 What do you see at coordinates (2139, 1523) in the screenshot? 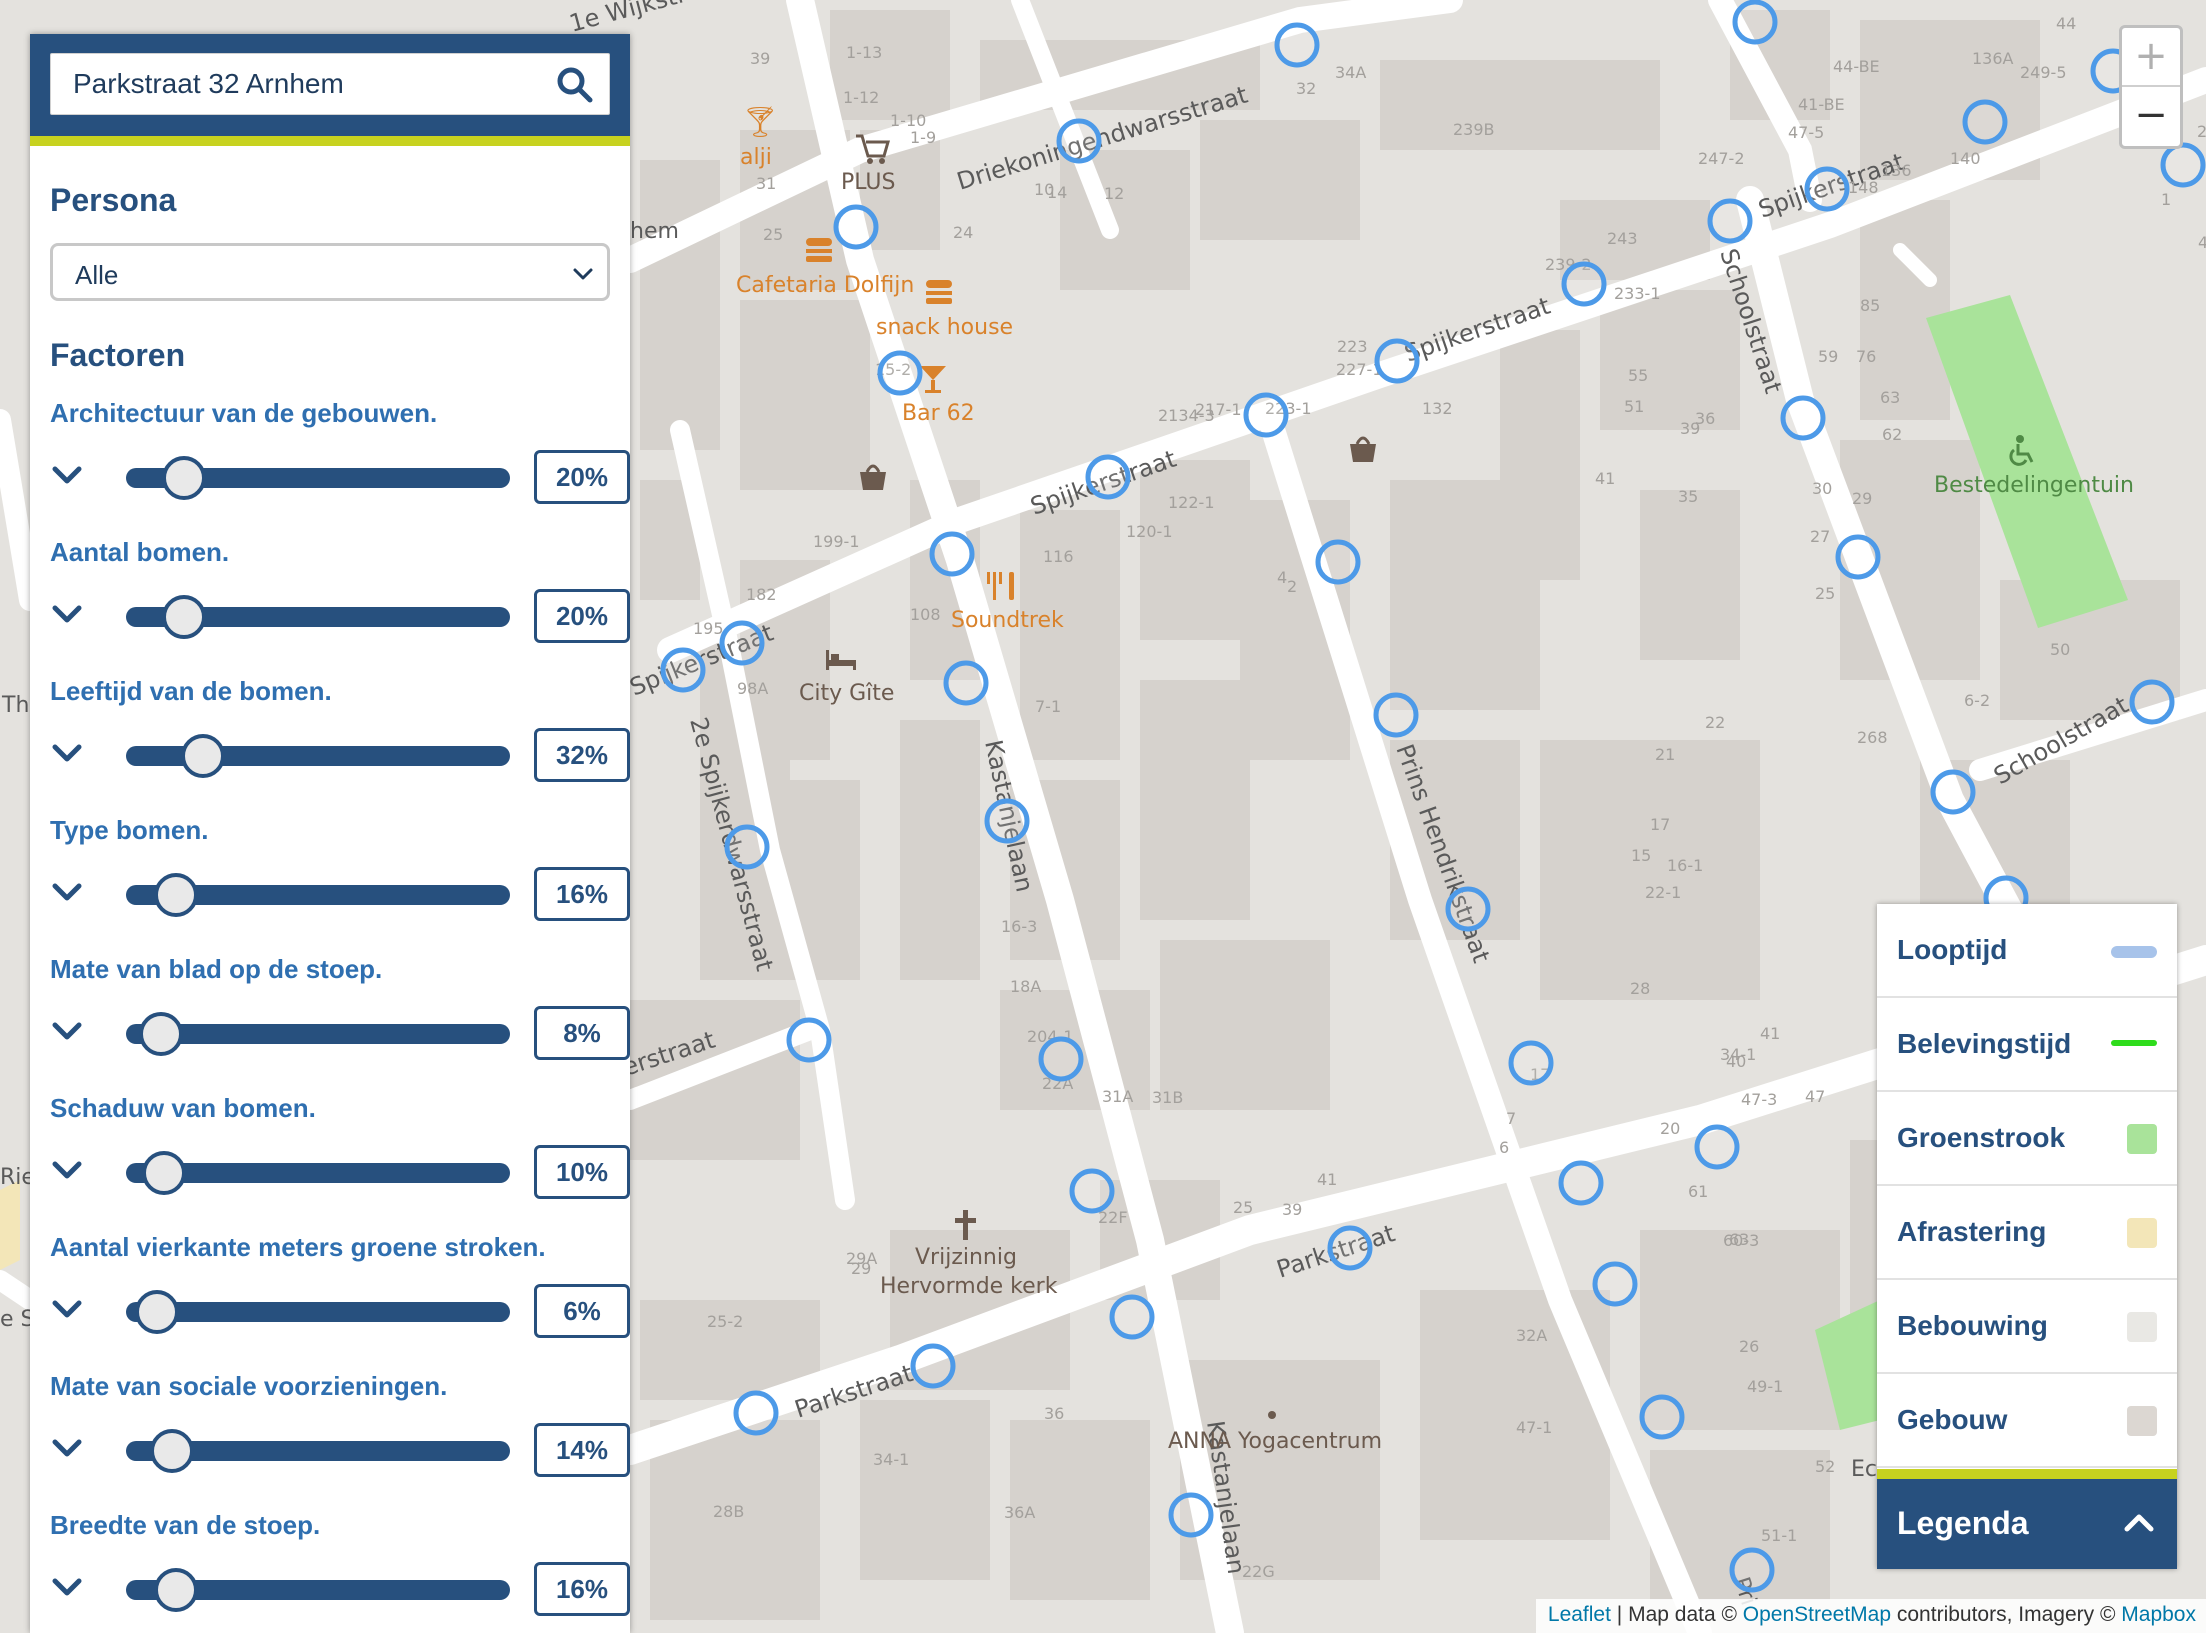
I see `chevron-up-icon` at bounding box center [2139, 1523].